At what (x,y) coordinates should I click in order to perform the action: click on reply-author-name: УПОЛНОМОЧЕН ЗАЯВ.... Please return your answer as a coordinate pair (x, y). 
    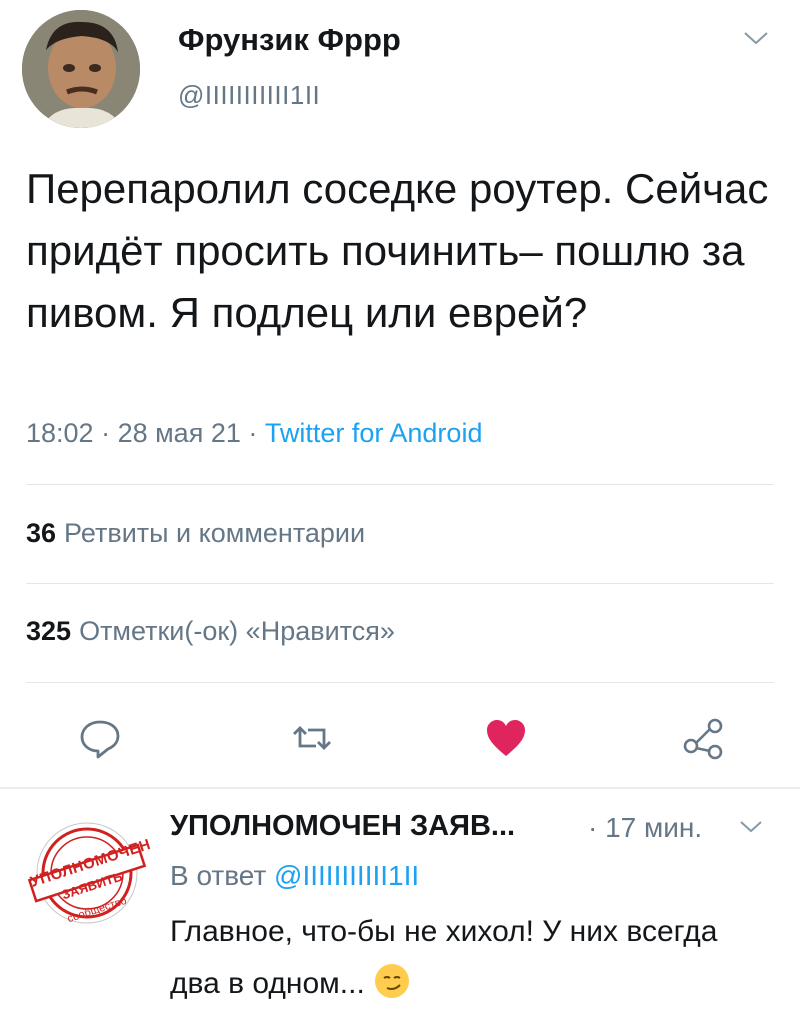
    Looking at the image, I should click on (342, 826).